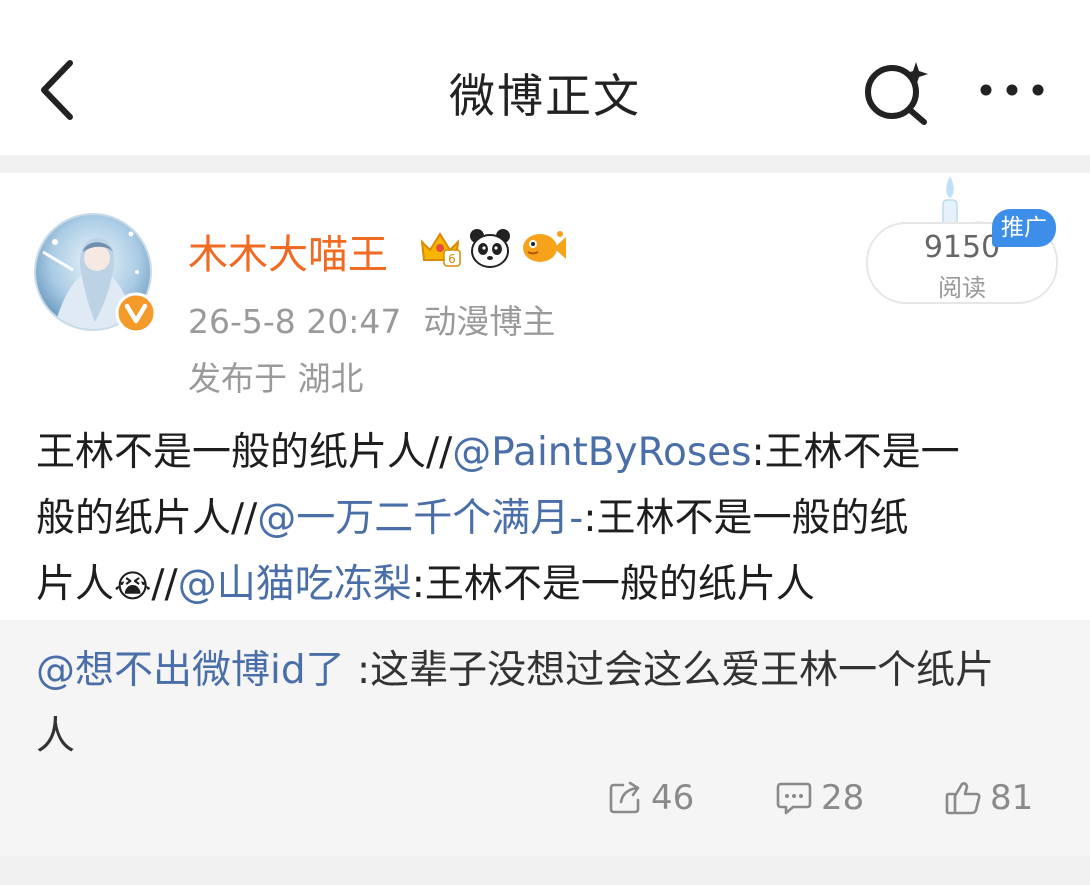 The height and width of the screenshot is (885, 1090). What do you see at coordinates (288, 251) in the screenshot?
I see `username: 木木大喵王` at bounding box center [288, 251].